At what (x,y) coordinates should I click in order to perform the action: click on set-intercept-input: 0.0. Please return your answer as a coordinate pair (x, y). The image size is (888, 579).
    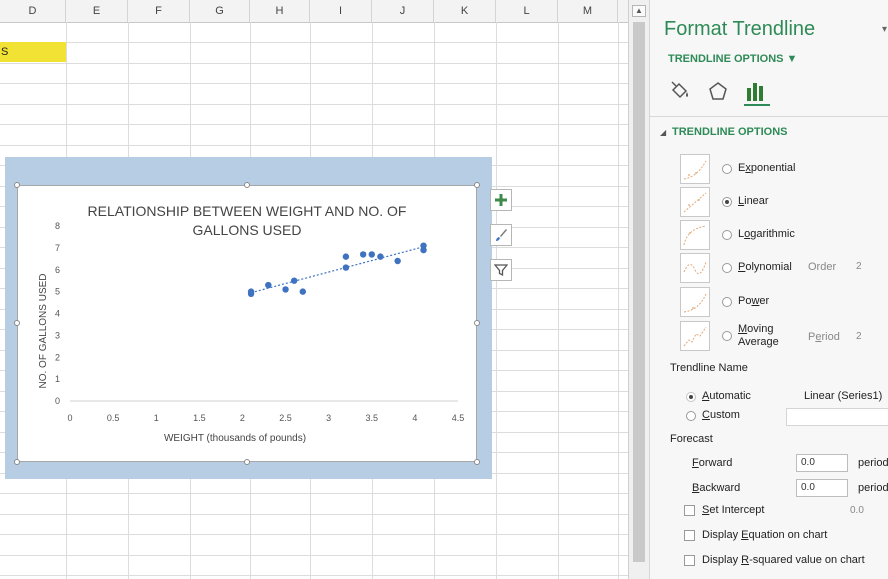
    Looking at the image, I should click on (857, 510).